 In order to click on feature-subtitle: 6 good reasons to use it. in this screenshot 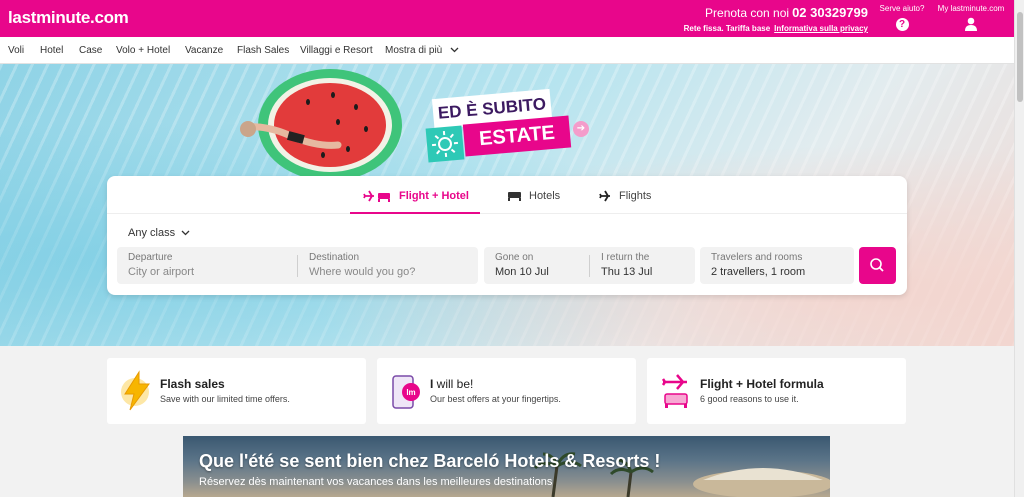, I will do `click(749, 399)`.